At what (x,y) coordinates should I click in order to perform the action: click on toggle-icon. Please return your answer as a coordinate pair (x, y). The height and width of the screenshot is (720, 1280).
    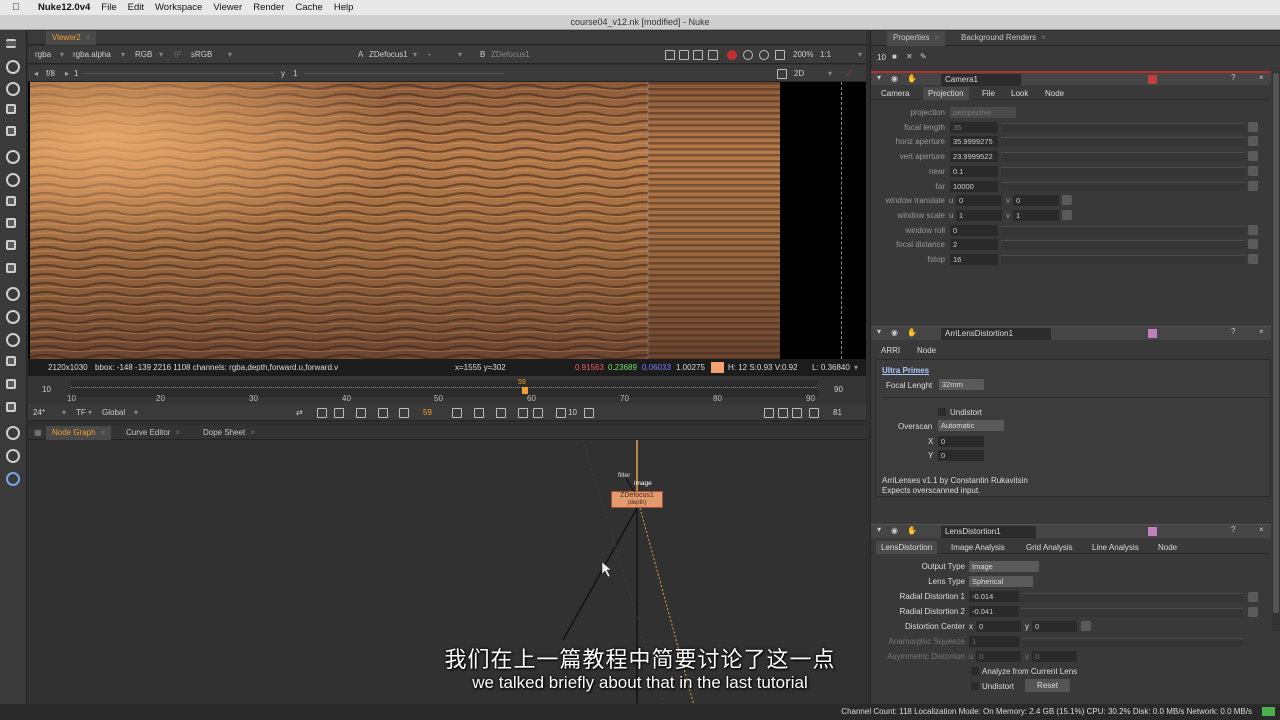
    Looking at the image, I should click on (1067, 200).